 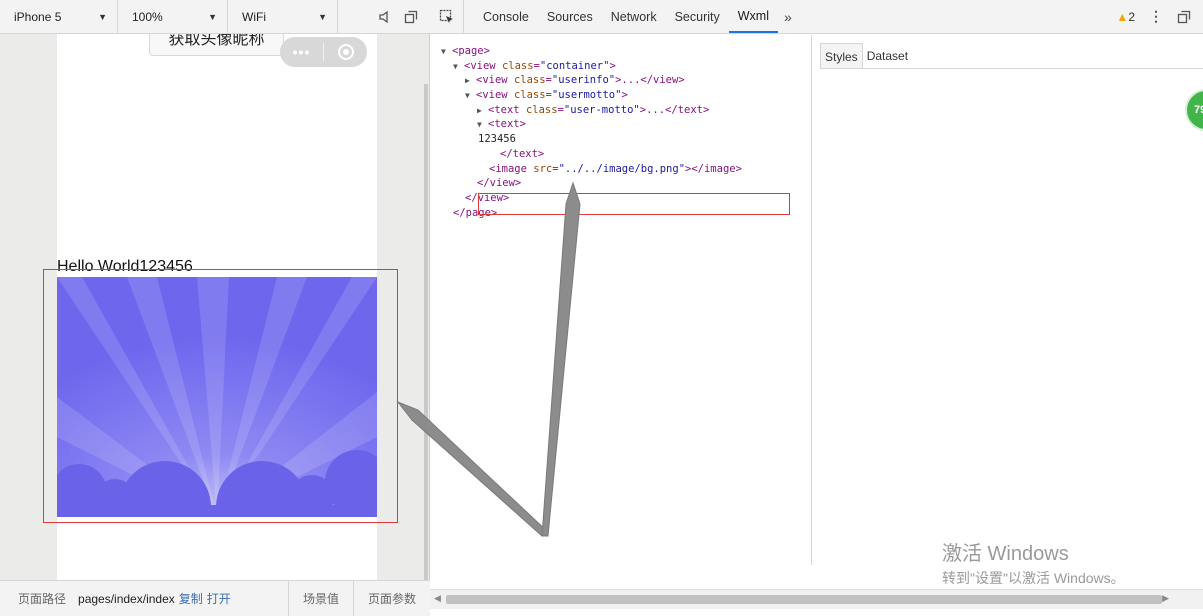 I want to click on scene-value-button: 场景值, so click(x=320, y=598).